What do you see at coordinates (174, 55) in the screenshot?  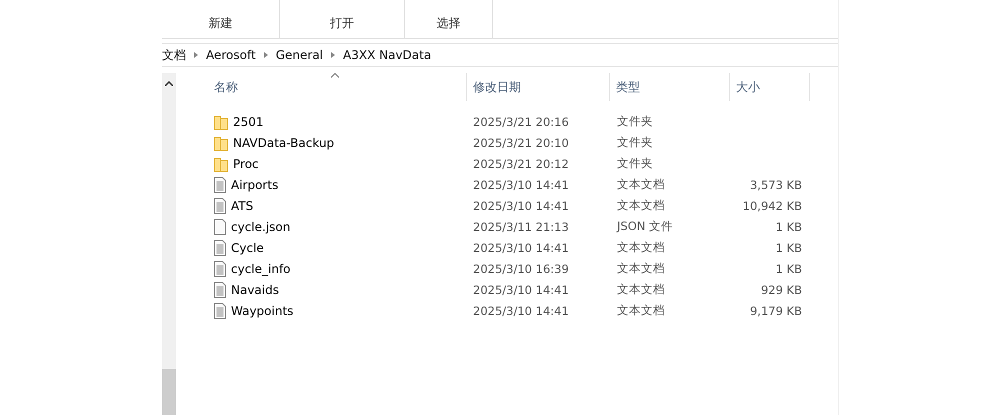 I see `breadcrumb-item: 文档` at bounding box center [174, 55].